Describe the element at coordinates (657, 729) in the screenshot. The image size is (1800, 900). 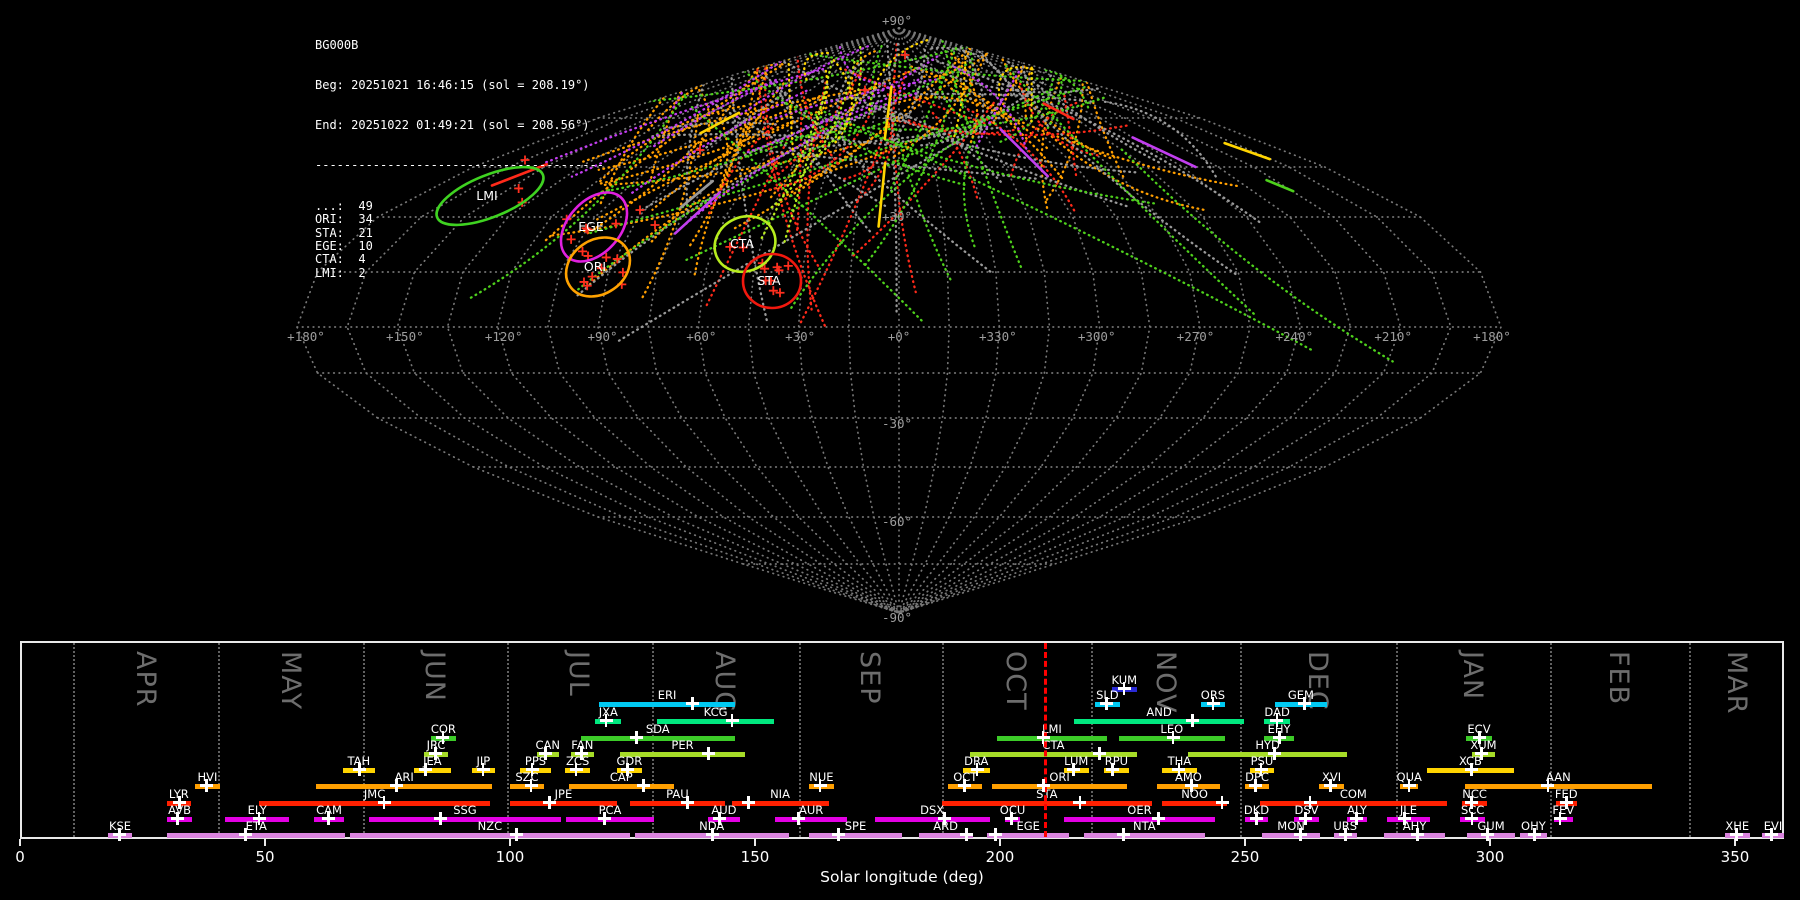
I see `shower-label: SDA` at that location.